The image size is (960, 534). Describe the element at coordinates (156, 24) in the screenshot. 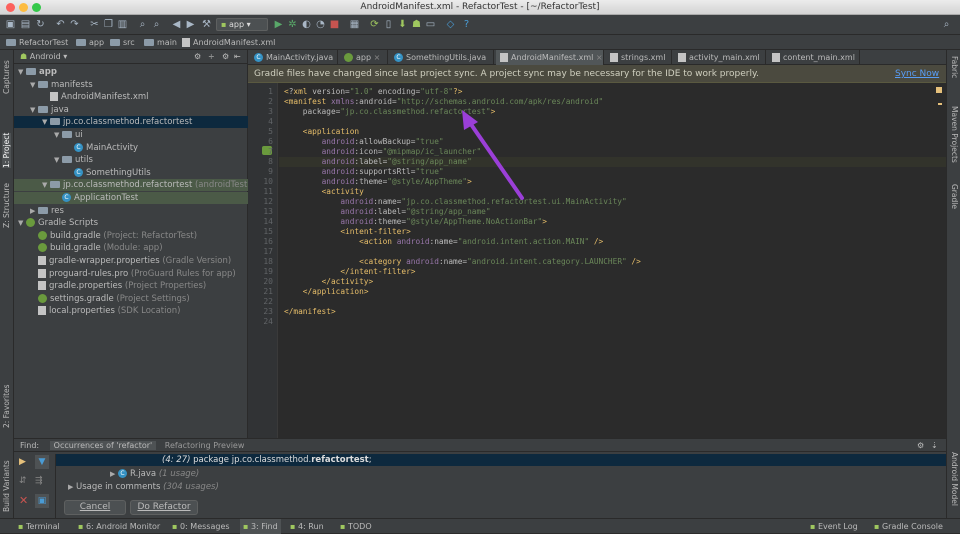

I see `replace-icon: ⌕` at that location.